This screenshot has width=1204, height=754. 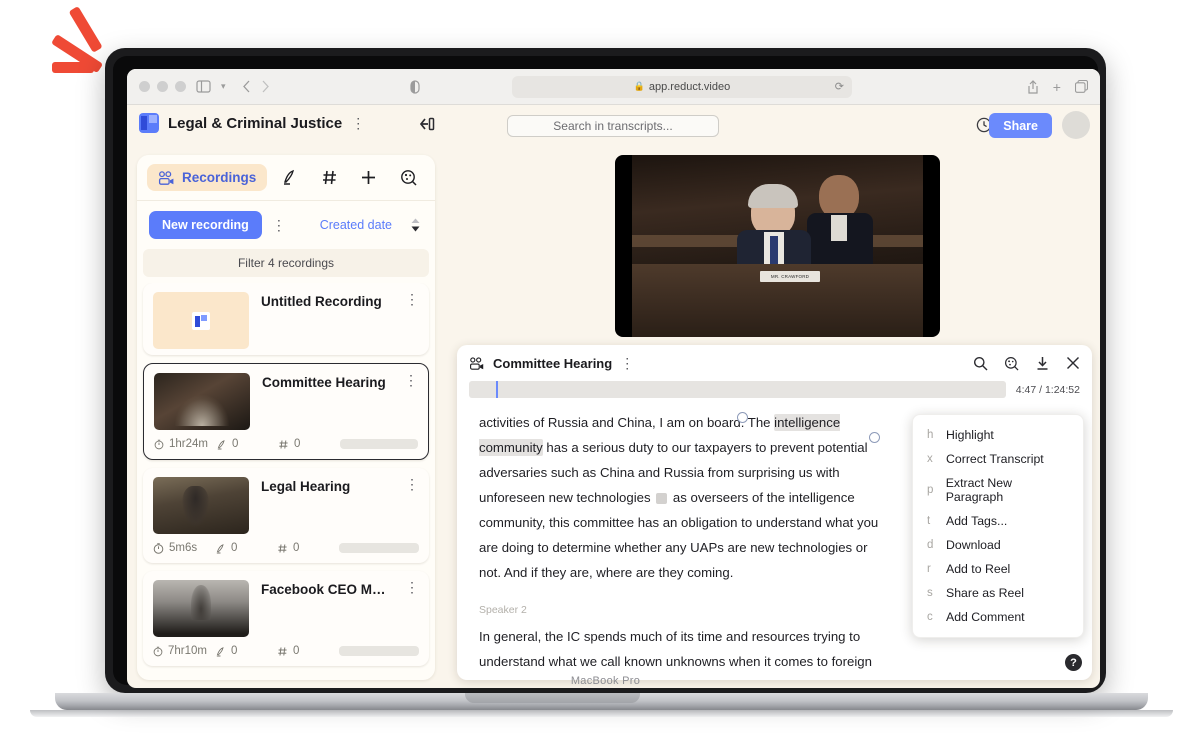 I want to click on recording-thumbnail, so click(x=201, y=608).